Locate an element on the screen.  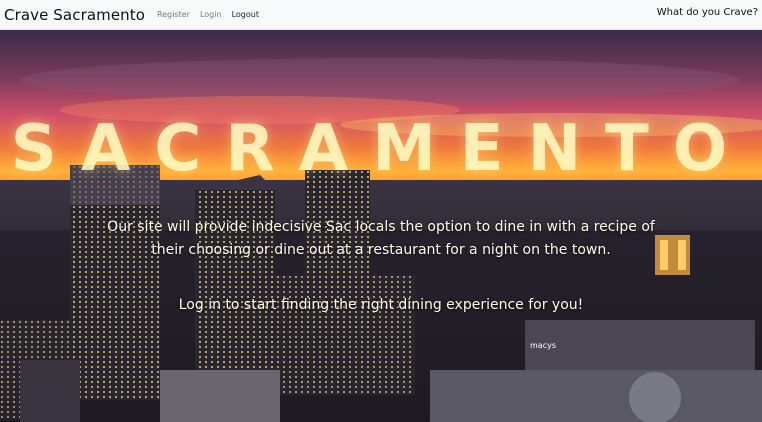
nav-register-link: Register is located at coordinates (173, 14).